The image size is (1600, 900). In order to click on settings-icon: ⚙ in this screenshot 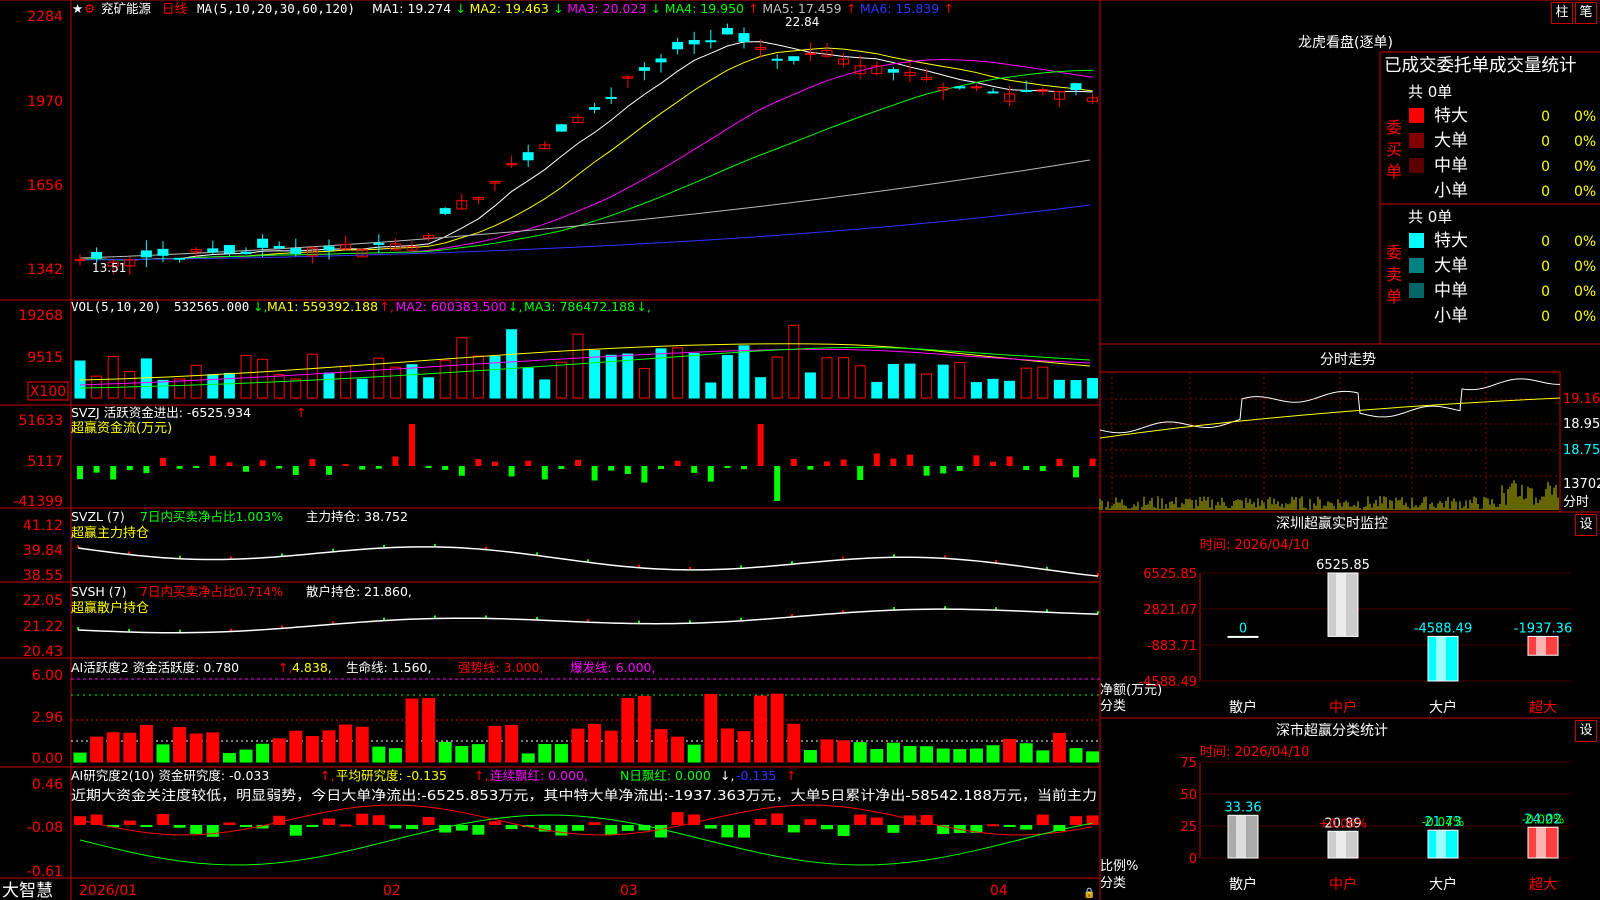, I will do `click(89, 8)`.